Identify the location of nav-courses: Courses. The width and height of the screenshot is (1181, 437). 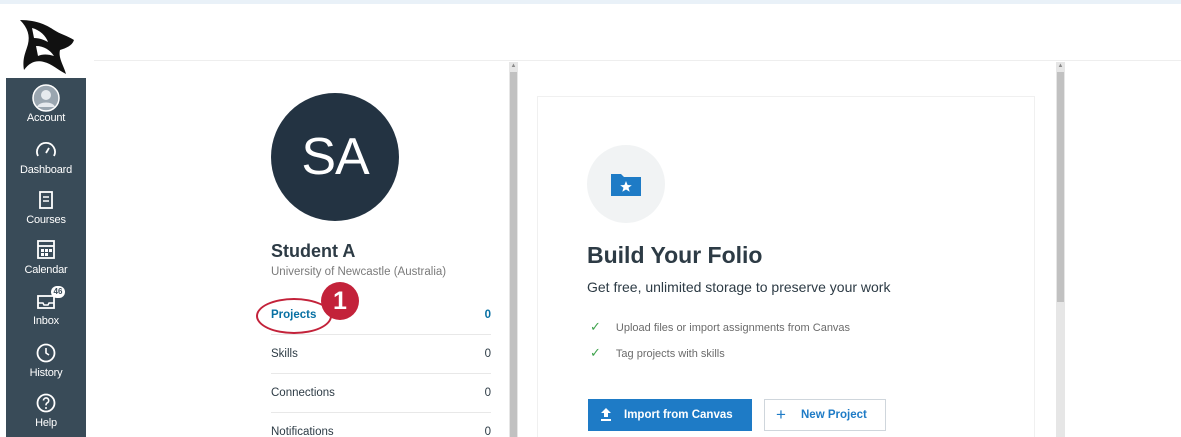
(46, 211).